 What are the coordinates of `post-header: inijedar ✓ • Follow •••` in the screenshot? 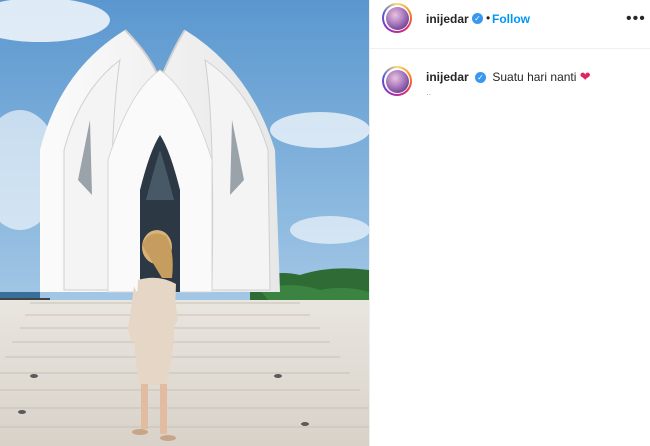 It's located at (510, 24).